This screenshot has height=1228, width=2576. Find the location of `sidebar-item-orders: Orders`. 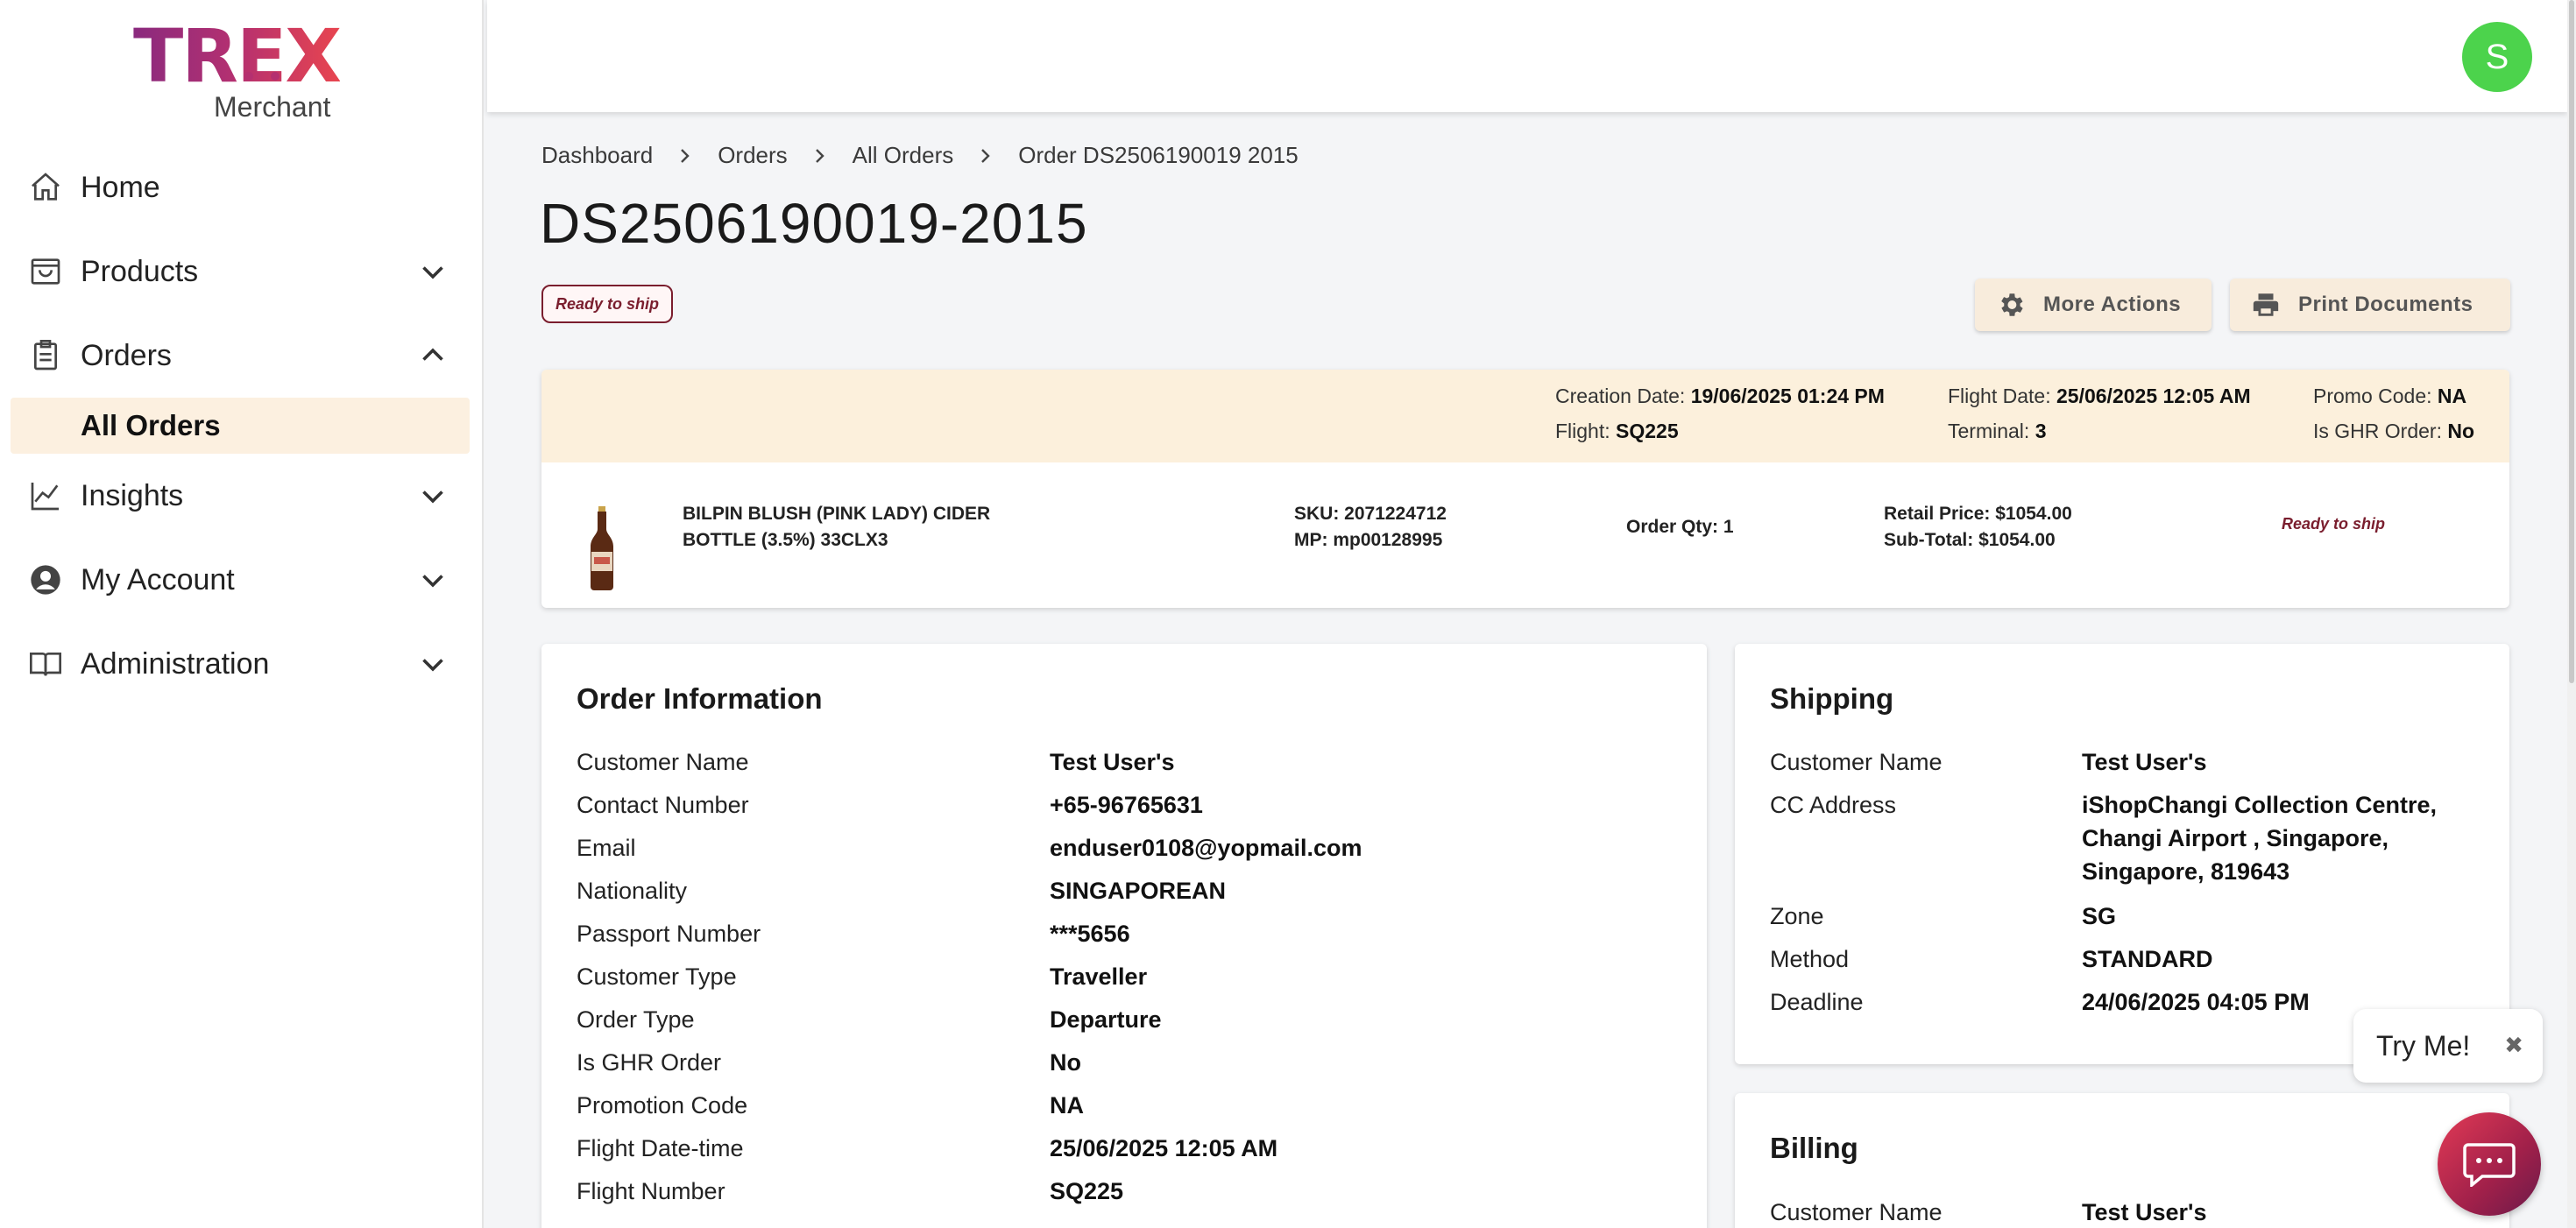

sidebar-item-orders: Orders is located at coordinates (242, 356).